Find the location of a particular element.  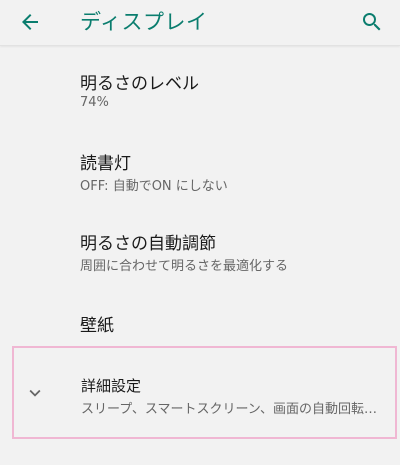

search-button is located at coordinates (372, 22).